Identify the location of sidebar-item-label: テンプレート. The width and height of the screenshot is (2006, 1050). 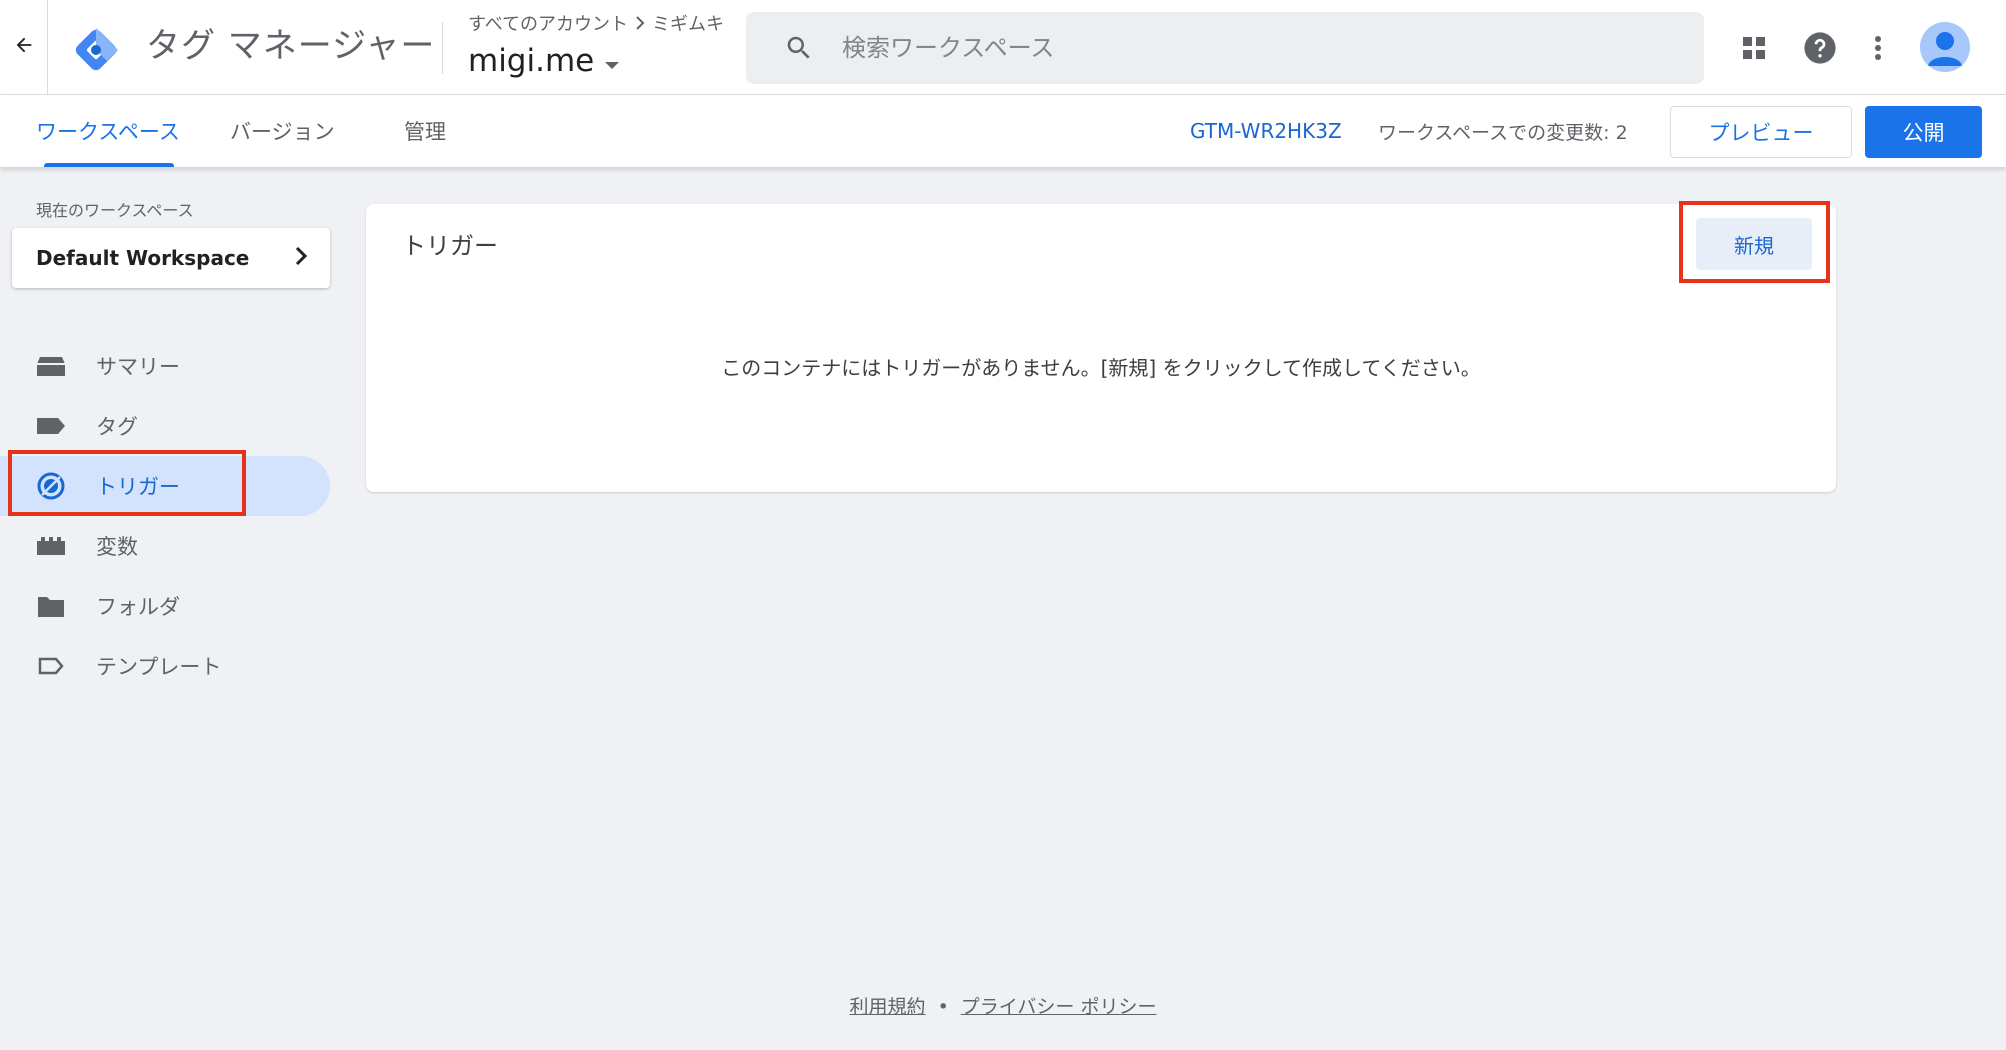
(159, 667).